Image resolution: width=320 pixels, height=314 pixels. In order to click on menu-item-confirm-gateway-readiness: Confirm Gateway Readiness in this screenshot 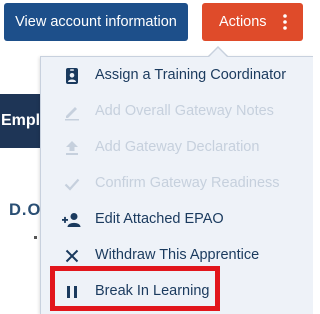, I will do `click(177, 184)`.